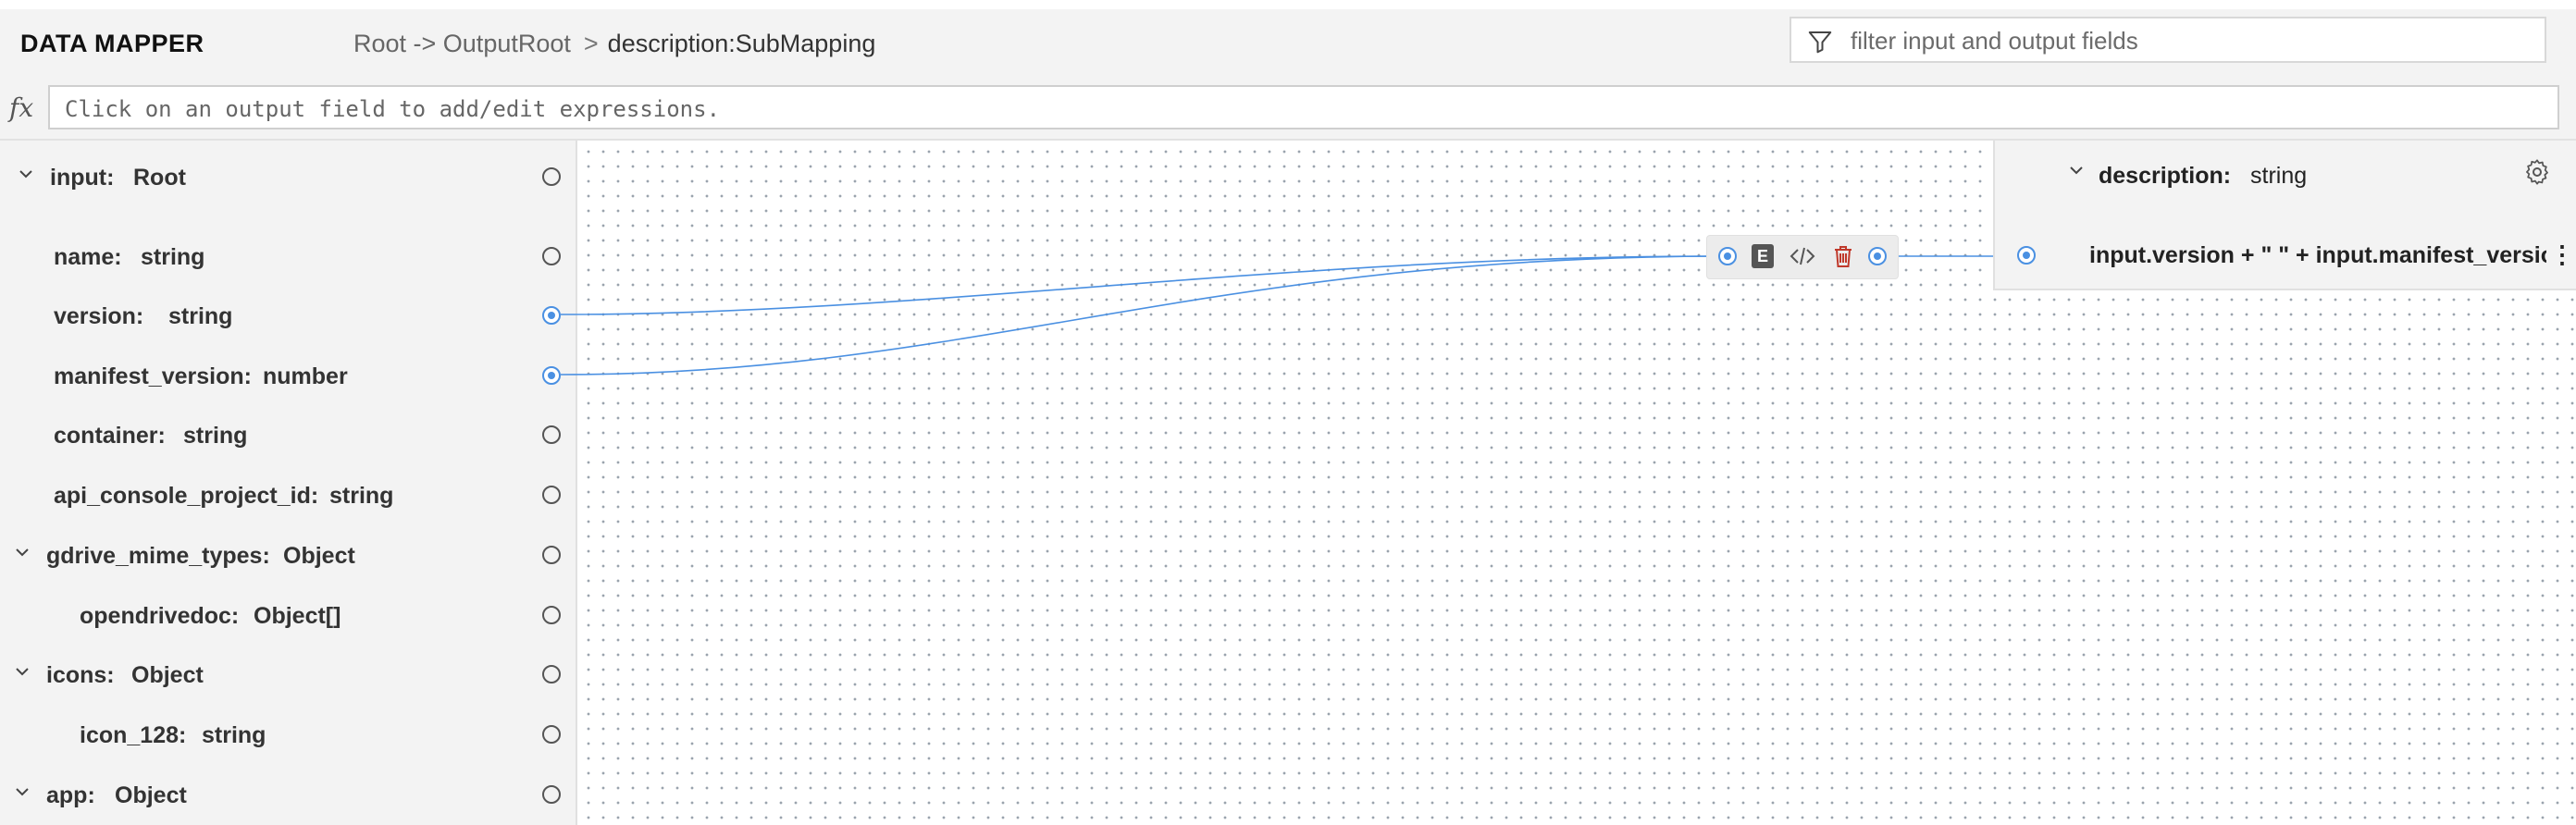  Describe the element at coordinates (99, 316) in the screenshot. I see `field-name: version:` at that location.